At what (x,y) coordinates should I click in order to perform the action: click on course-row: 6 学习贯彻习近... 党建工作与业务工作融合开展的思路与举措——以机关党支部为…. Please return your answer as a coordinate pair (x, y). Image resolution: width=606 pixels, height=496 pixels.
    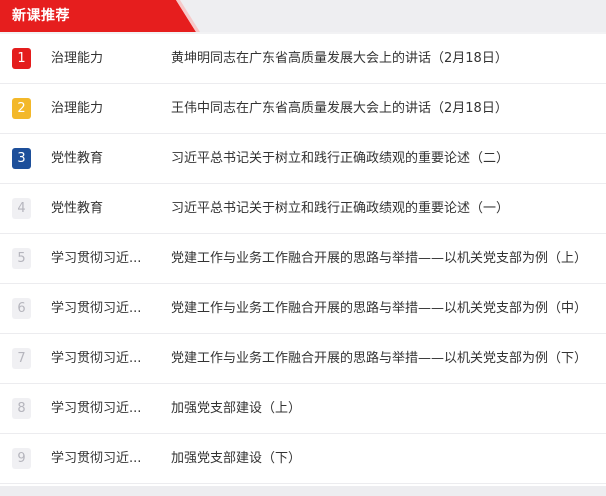
    Looking at the image, I should click on (303, 309).